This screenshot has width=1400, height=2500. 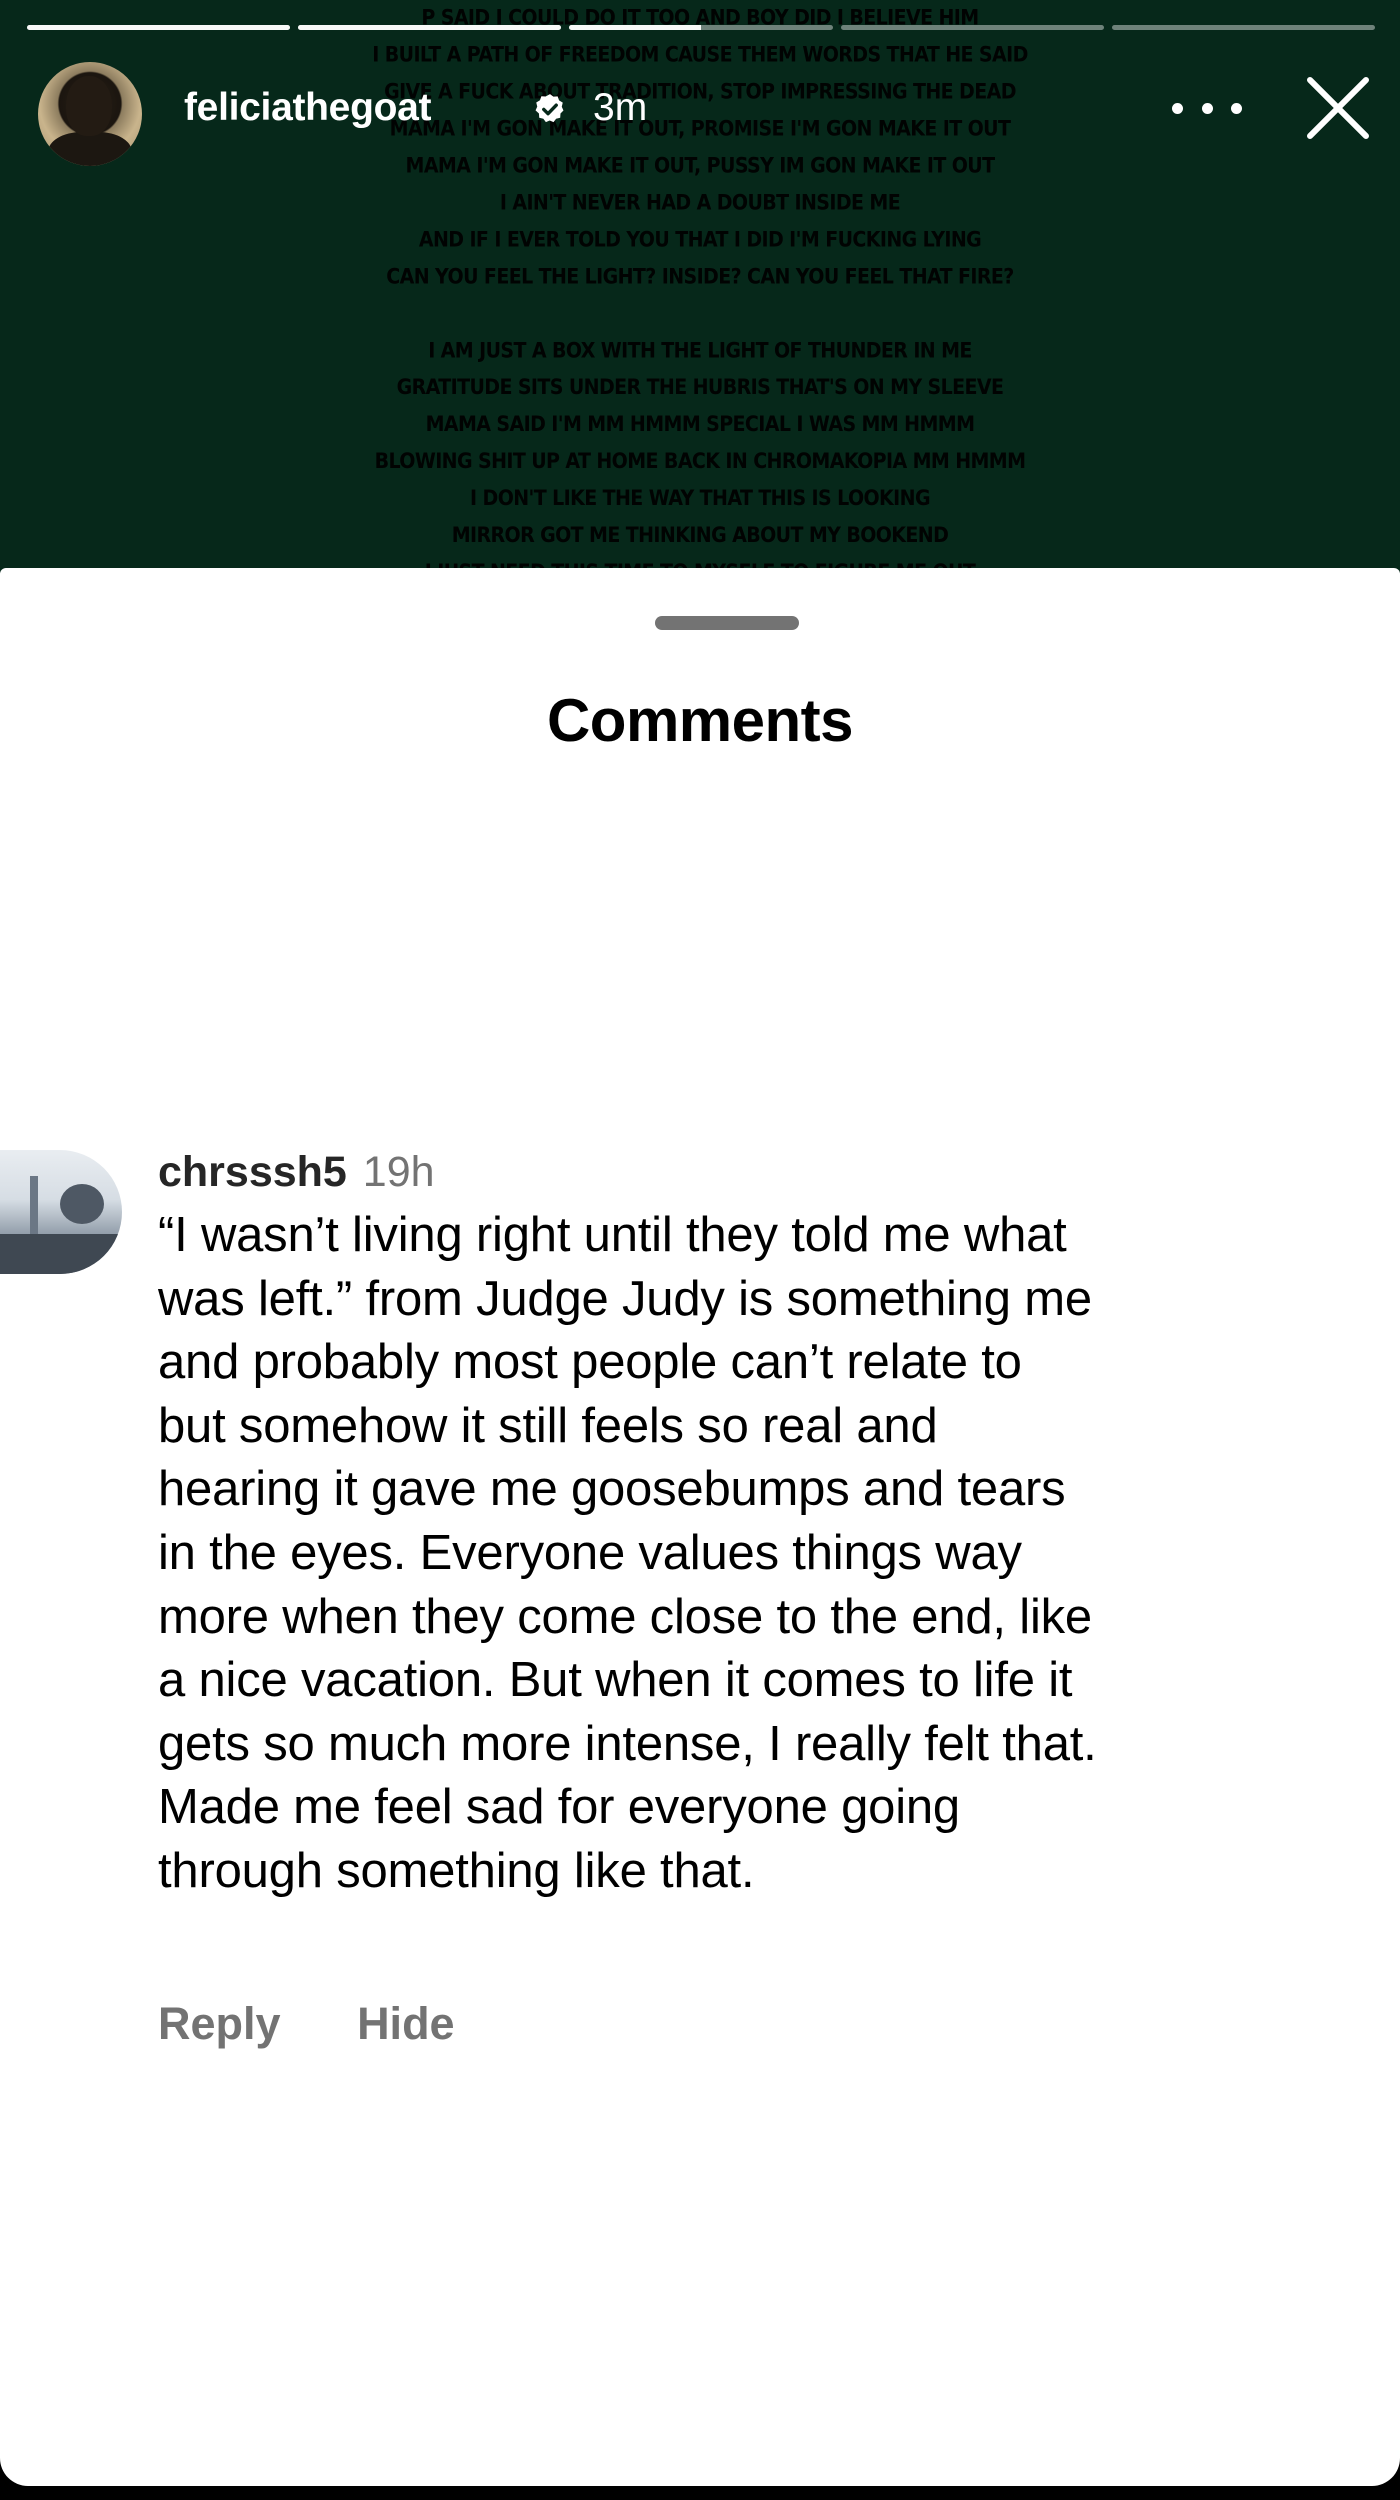 I want to click on comment-text-line: through something like that., so click(x=456, y=1870).